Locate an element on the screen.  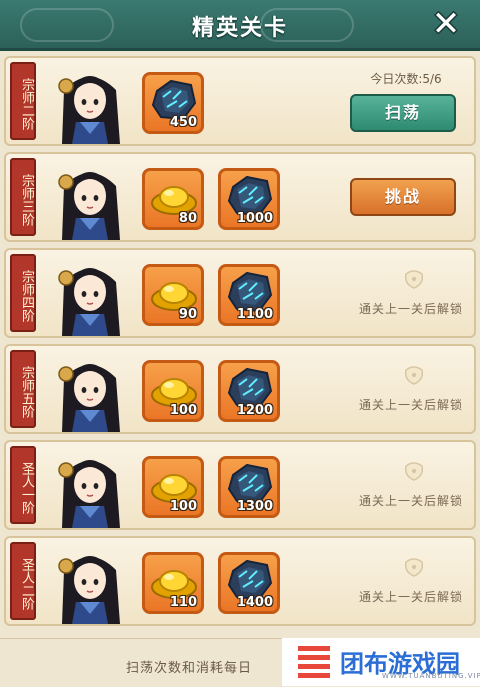
reward-count: 90 is located at coordinates (187, 314).